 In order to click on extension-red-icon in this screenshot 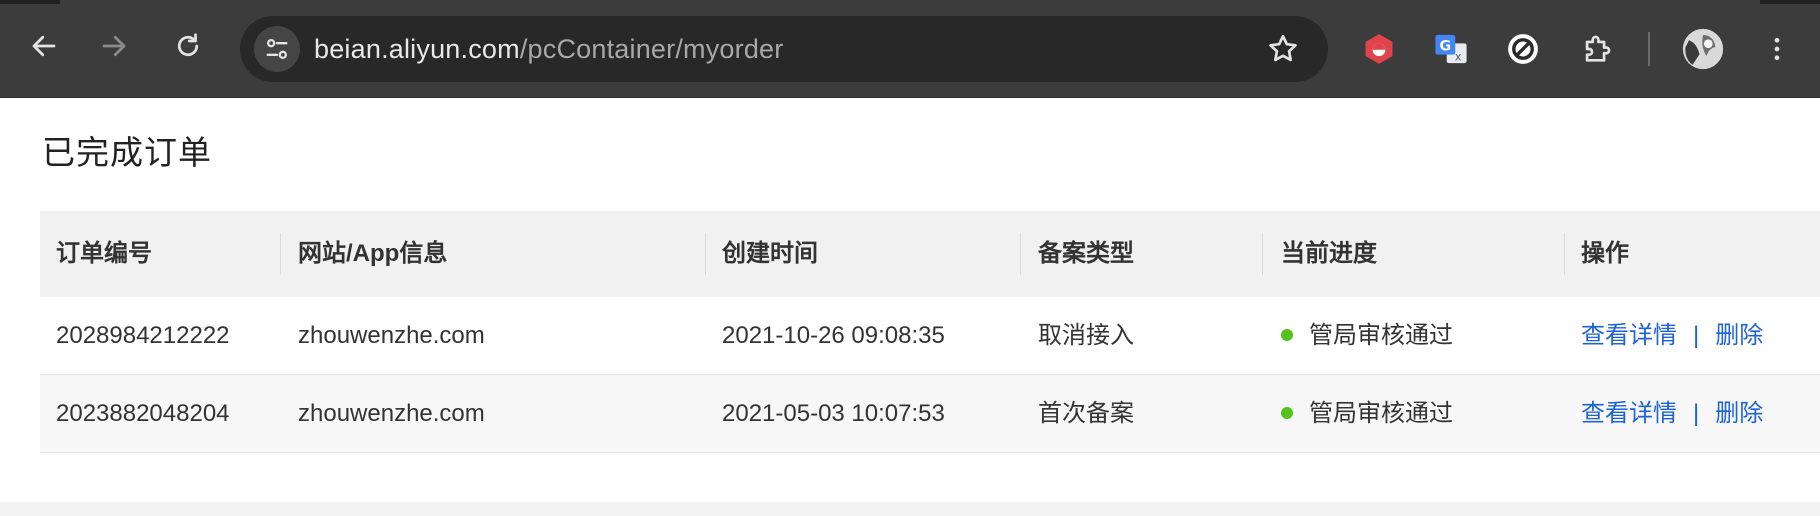, I will do `click(1379, 49)`.